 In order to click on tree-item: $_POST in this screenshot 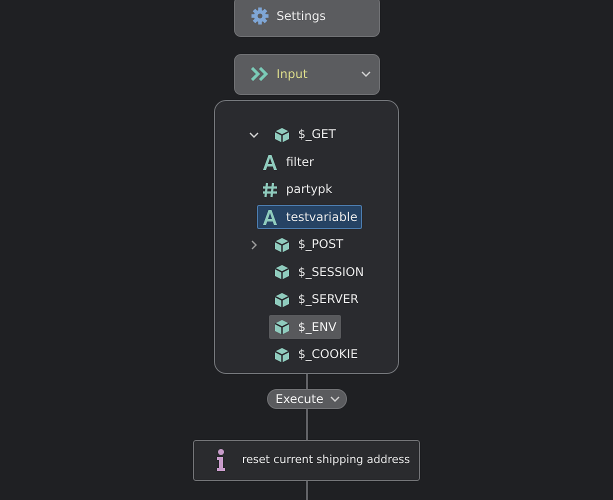, I will do `click(308, 244)`.